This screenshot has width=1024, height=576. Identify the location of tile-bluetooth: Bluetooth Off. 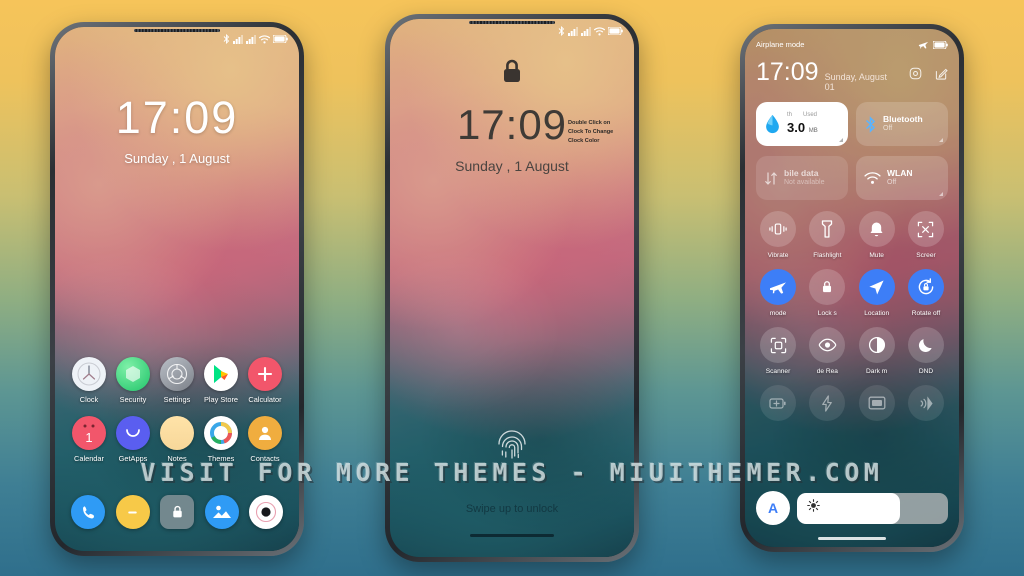
(902, 124).